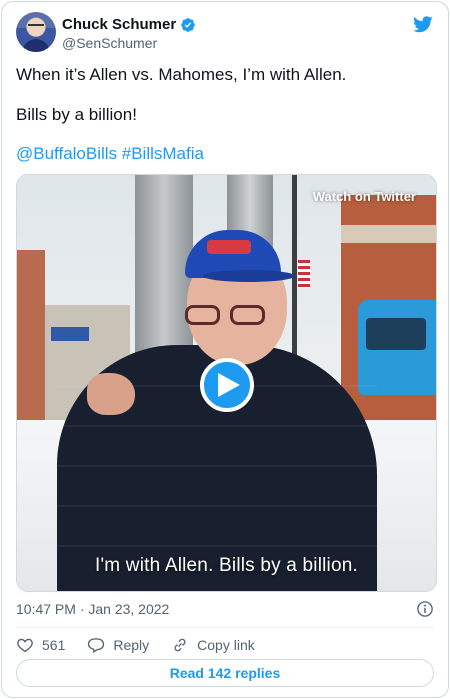  Describe the element at coordinates (54, 645) in the screenshot. I see `like-count: 561` at that location.